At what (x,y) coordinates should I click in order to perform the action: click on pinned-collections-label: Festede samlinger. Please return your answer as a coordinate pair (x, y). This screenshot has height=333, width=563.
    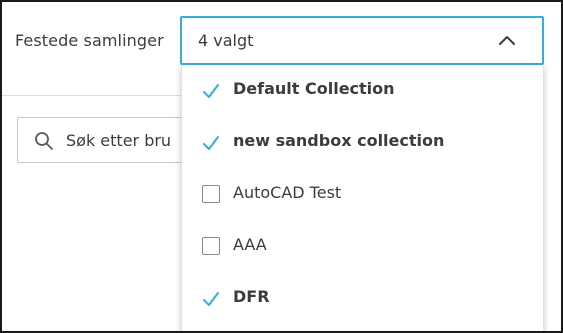
    Looking at the image, I should click on (89, 40).